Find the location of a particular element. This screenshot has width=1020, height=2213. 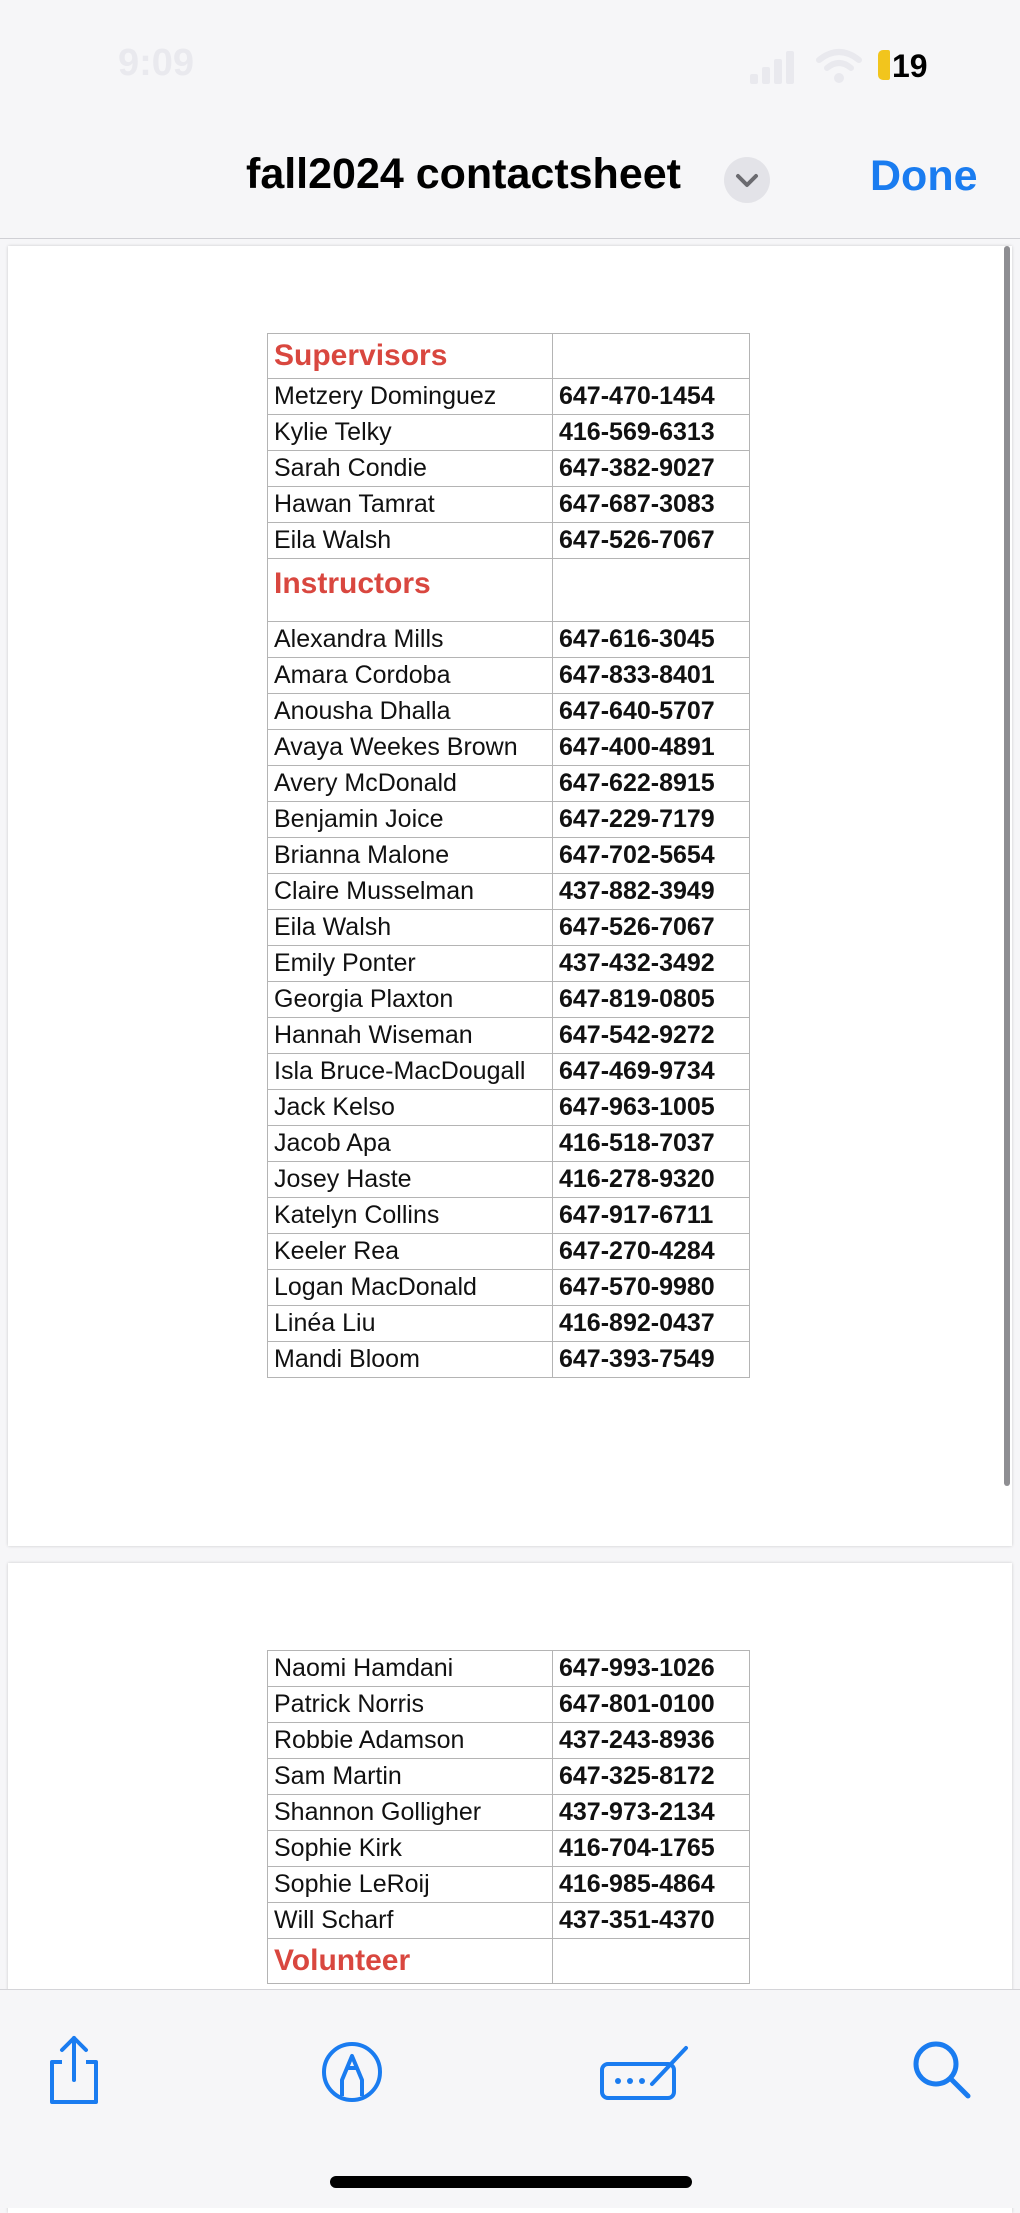

search-button is located at coordinates (942, 2070).